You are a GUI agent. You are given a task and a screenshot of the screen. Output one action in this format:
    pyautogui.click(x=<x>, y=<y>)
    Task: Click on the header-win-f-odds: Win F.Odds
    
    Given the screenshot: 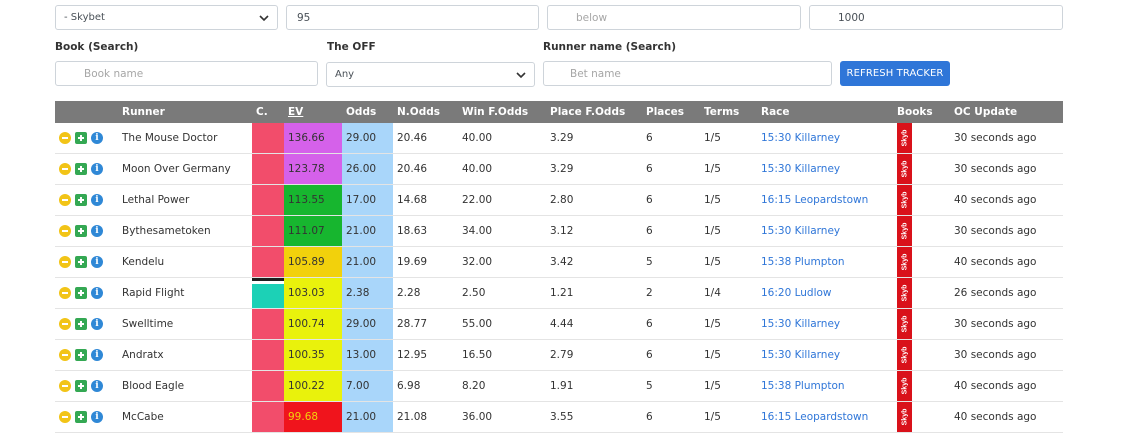 What is the action you would take?
    pyautogui.click(x=502, y=112)
    